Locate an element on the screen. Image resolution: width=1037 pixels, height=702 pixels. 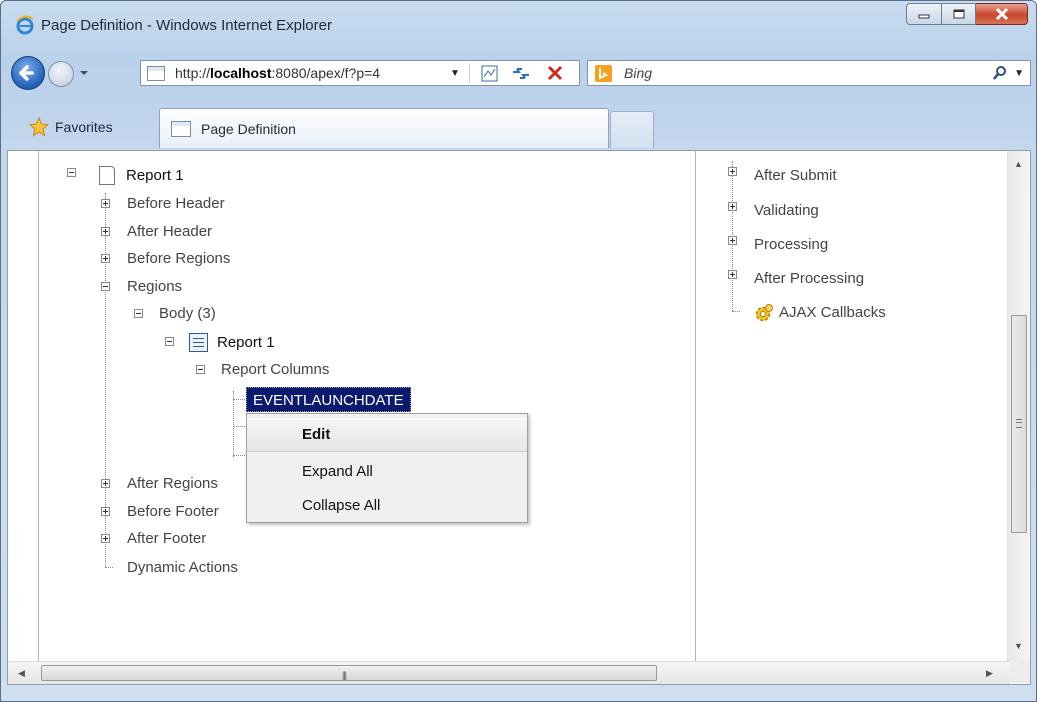
context-menu-edit: Edit is located at coordinates (387, 435).